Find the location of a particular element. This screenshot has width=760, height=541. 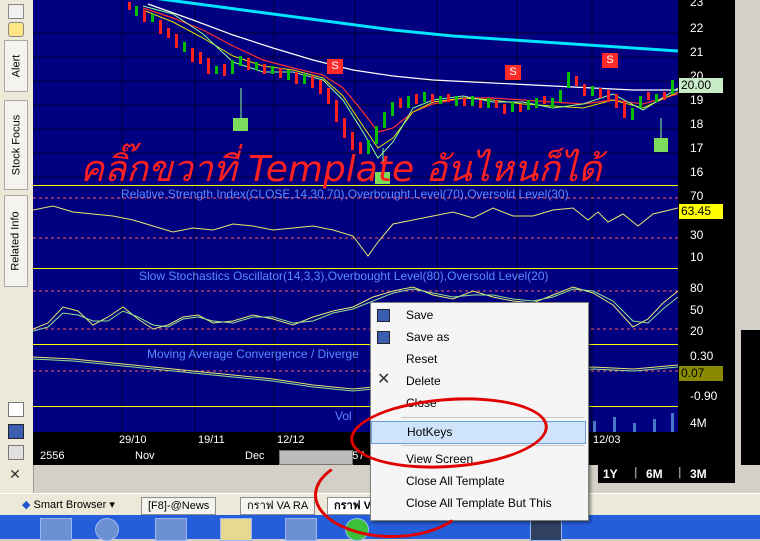

rsi-tick: 30 is located at coordinates (697, 235).